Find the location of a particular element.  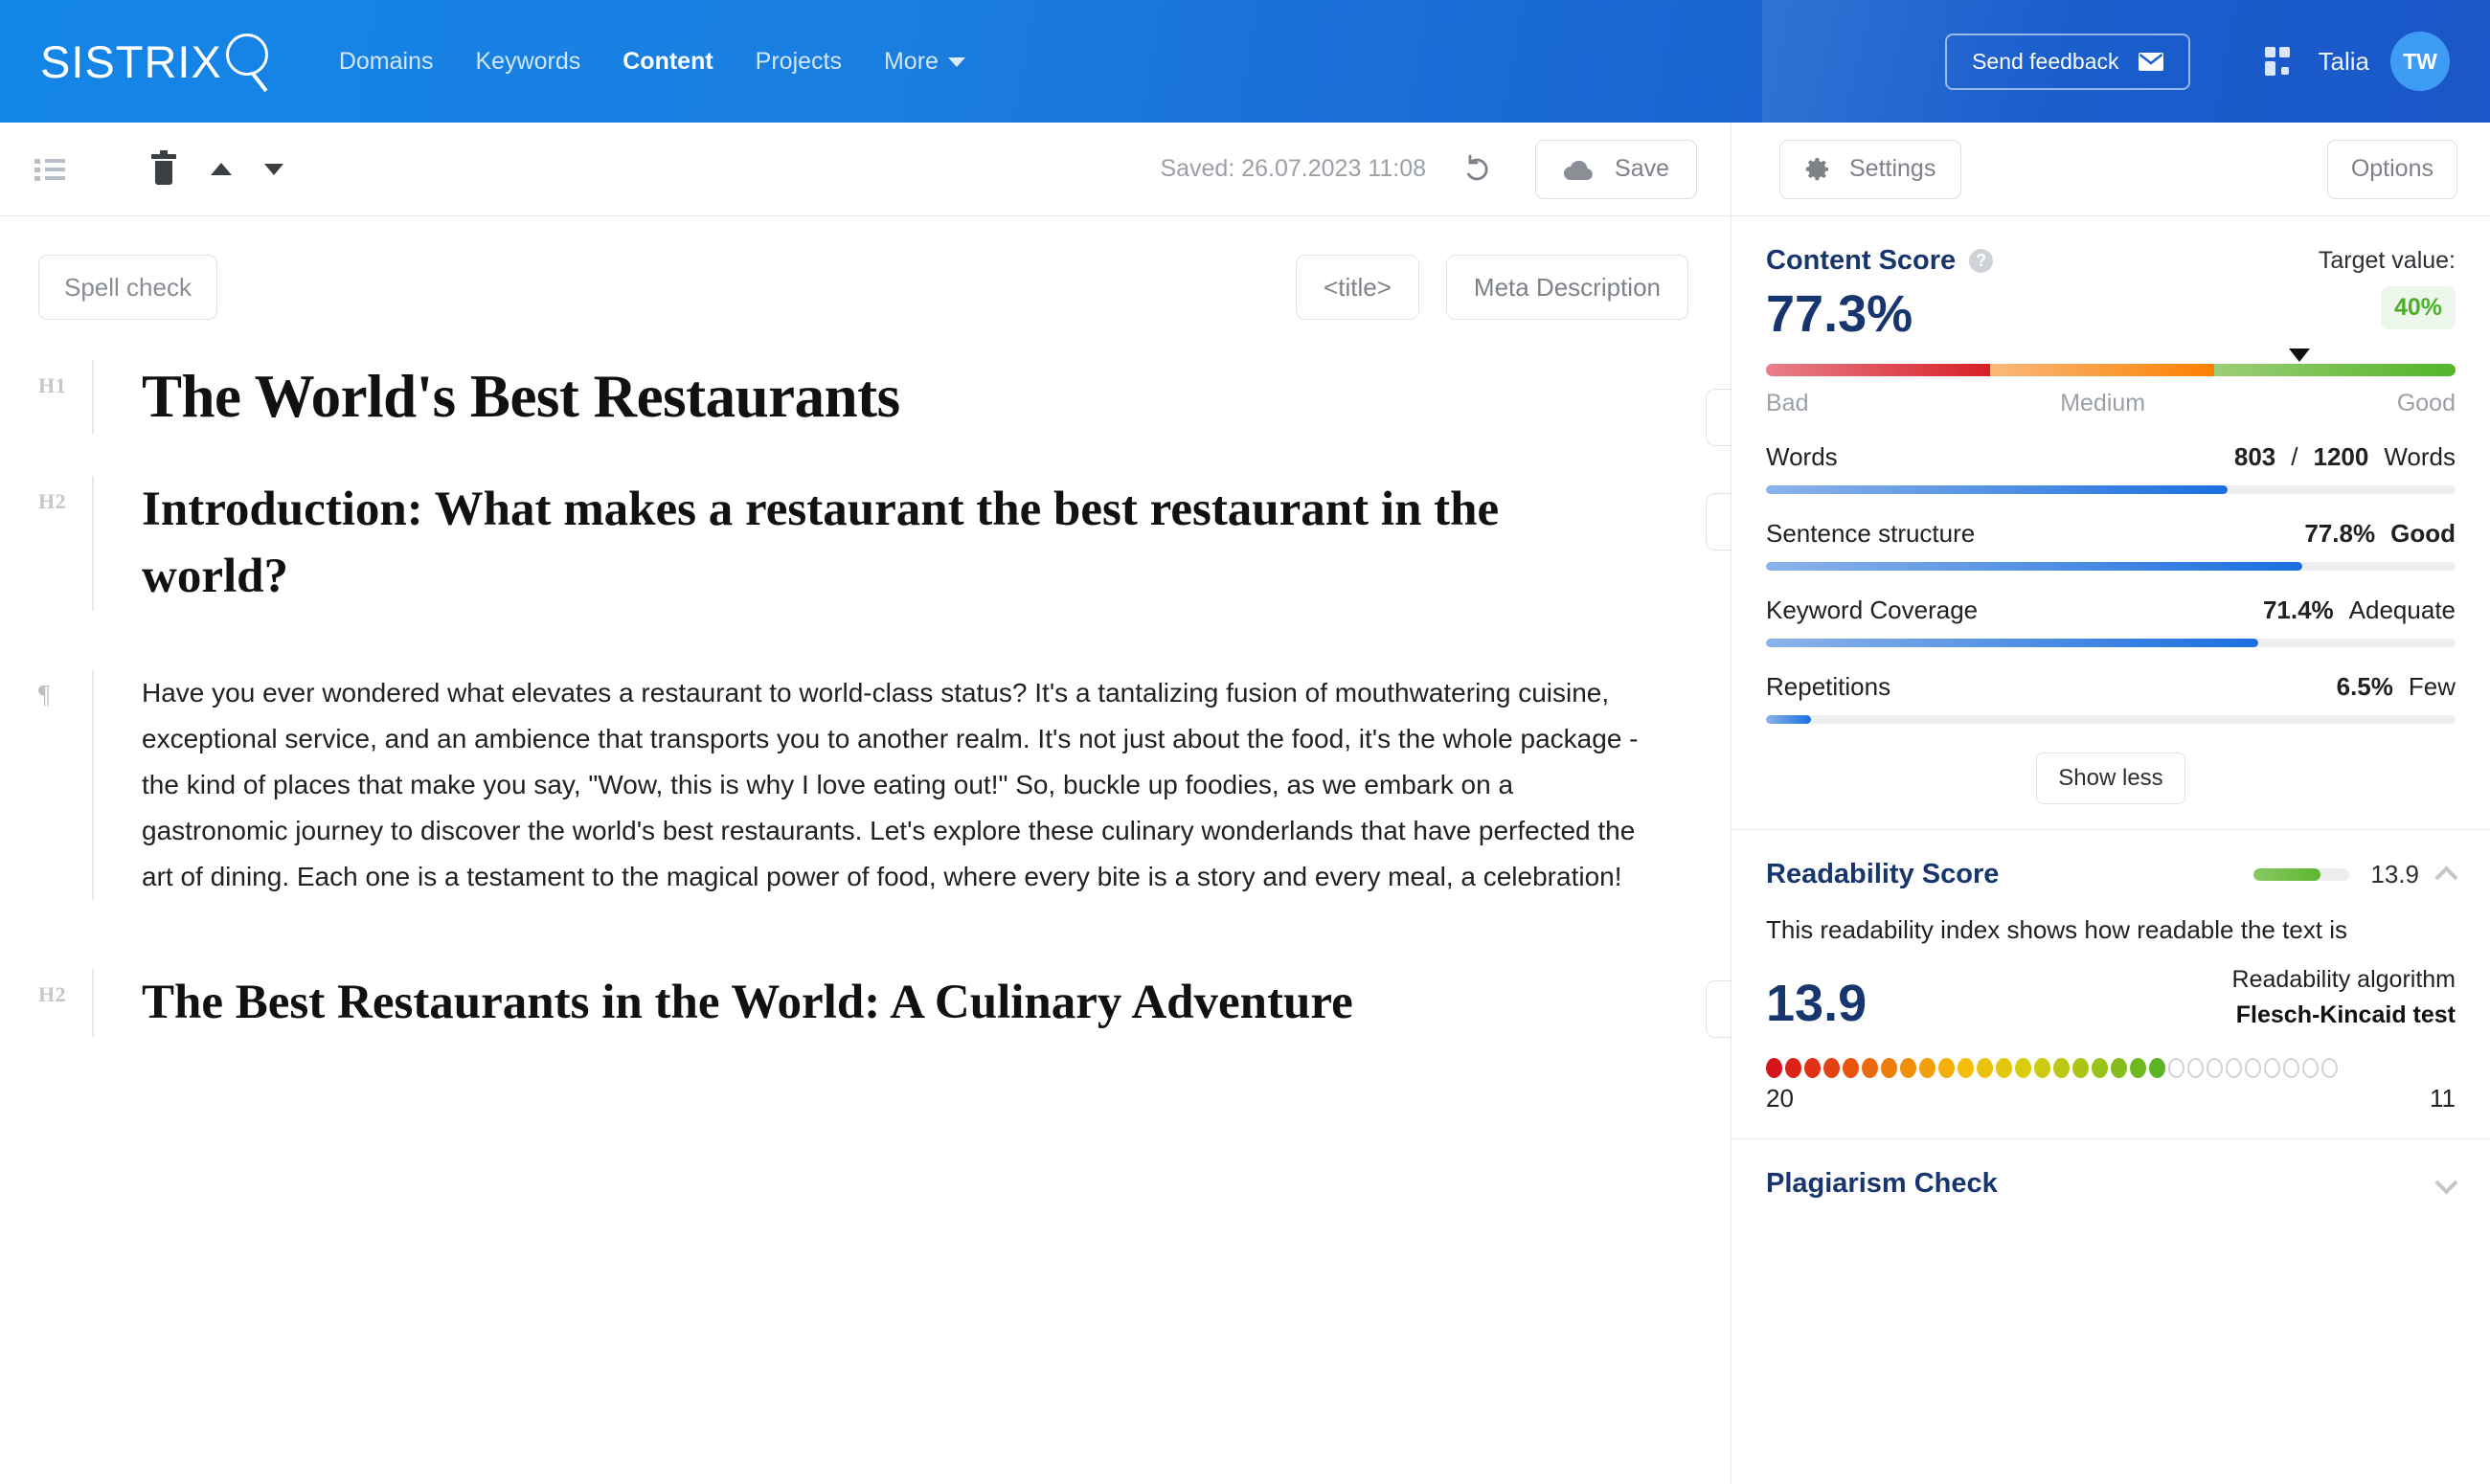

meta-description-button: Meta Description is located at coordinates (1567, 287).